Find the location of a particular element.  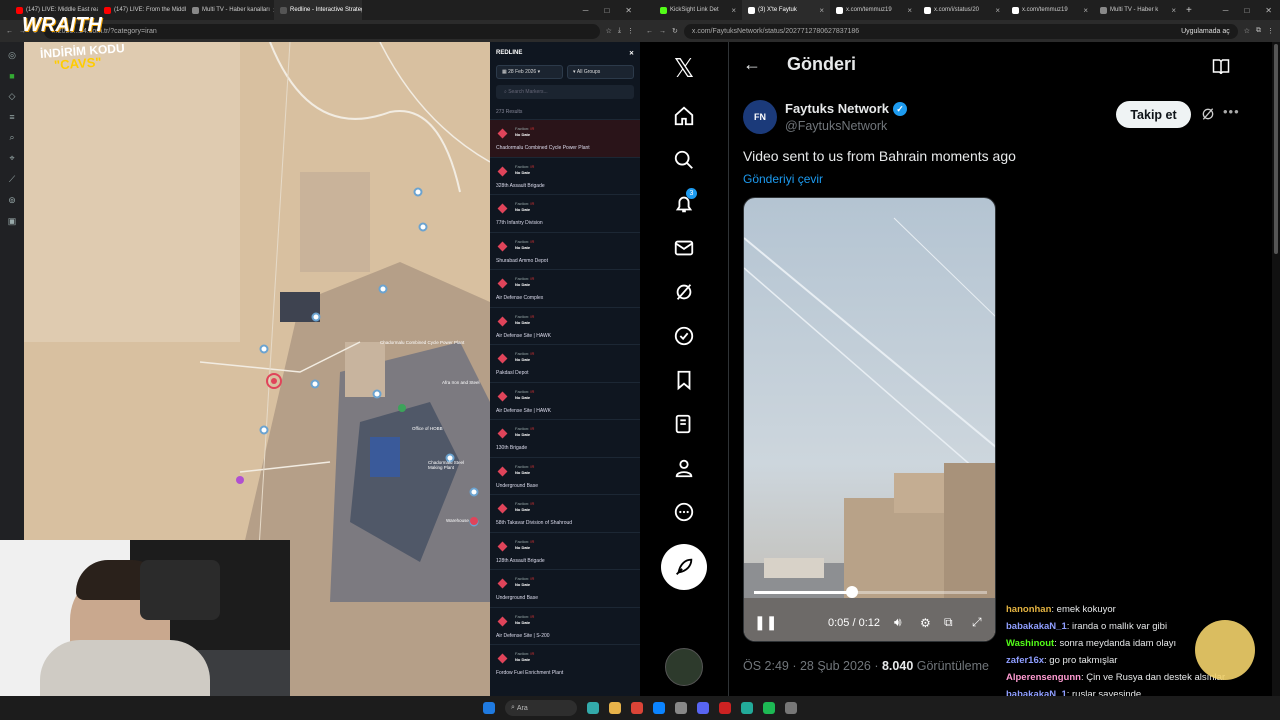

video-player: ❚❚ 0:05 / 0:12 🔊︎ ⚙ ⧉ ⤢ is located at coordinates (869, 419).